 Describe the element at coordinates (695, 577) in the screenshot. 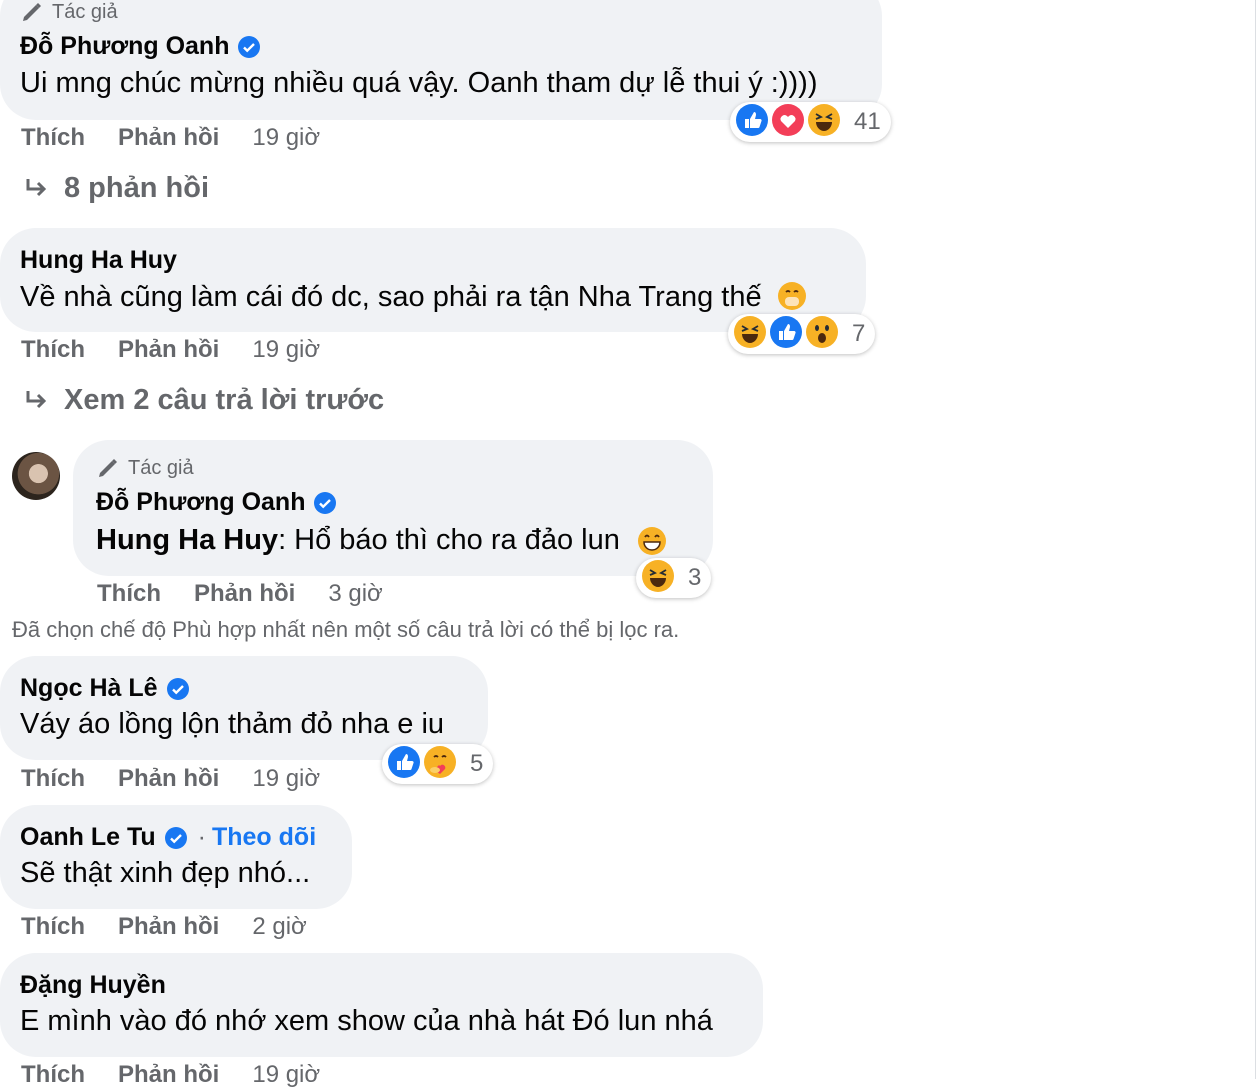

I see `reaction-count: 3` at that location.